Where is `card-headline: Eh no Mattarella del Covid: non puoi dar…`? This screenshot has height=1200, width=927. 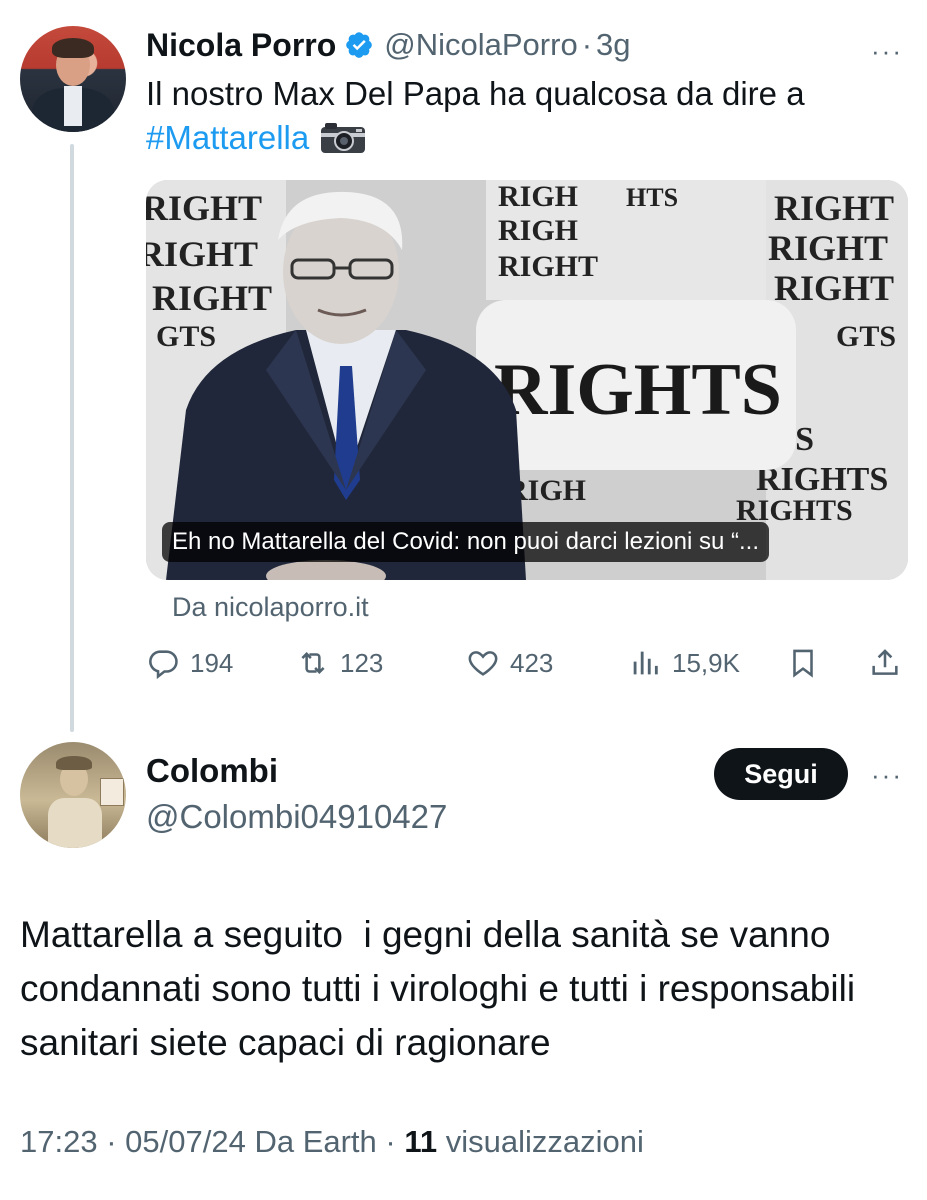
card-headline: Eh no Mattarella del Covid: non puoi dar… is located at coordinates (465, 542).